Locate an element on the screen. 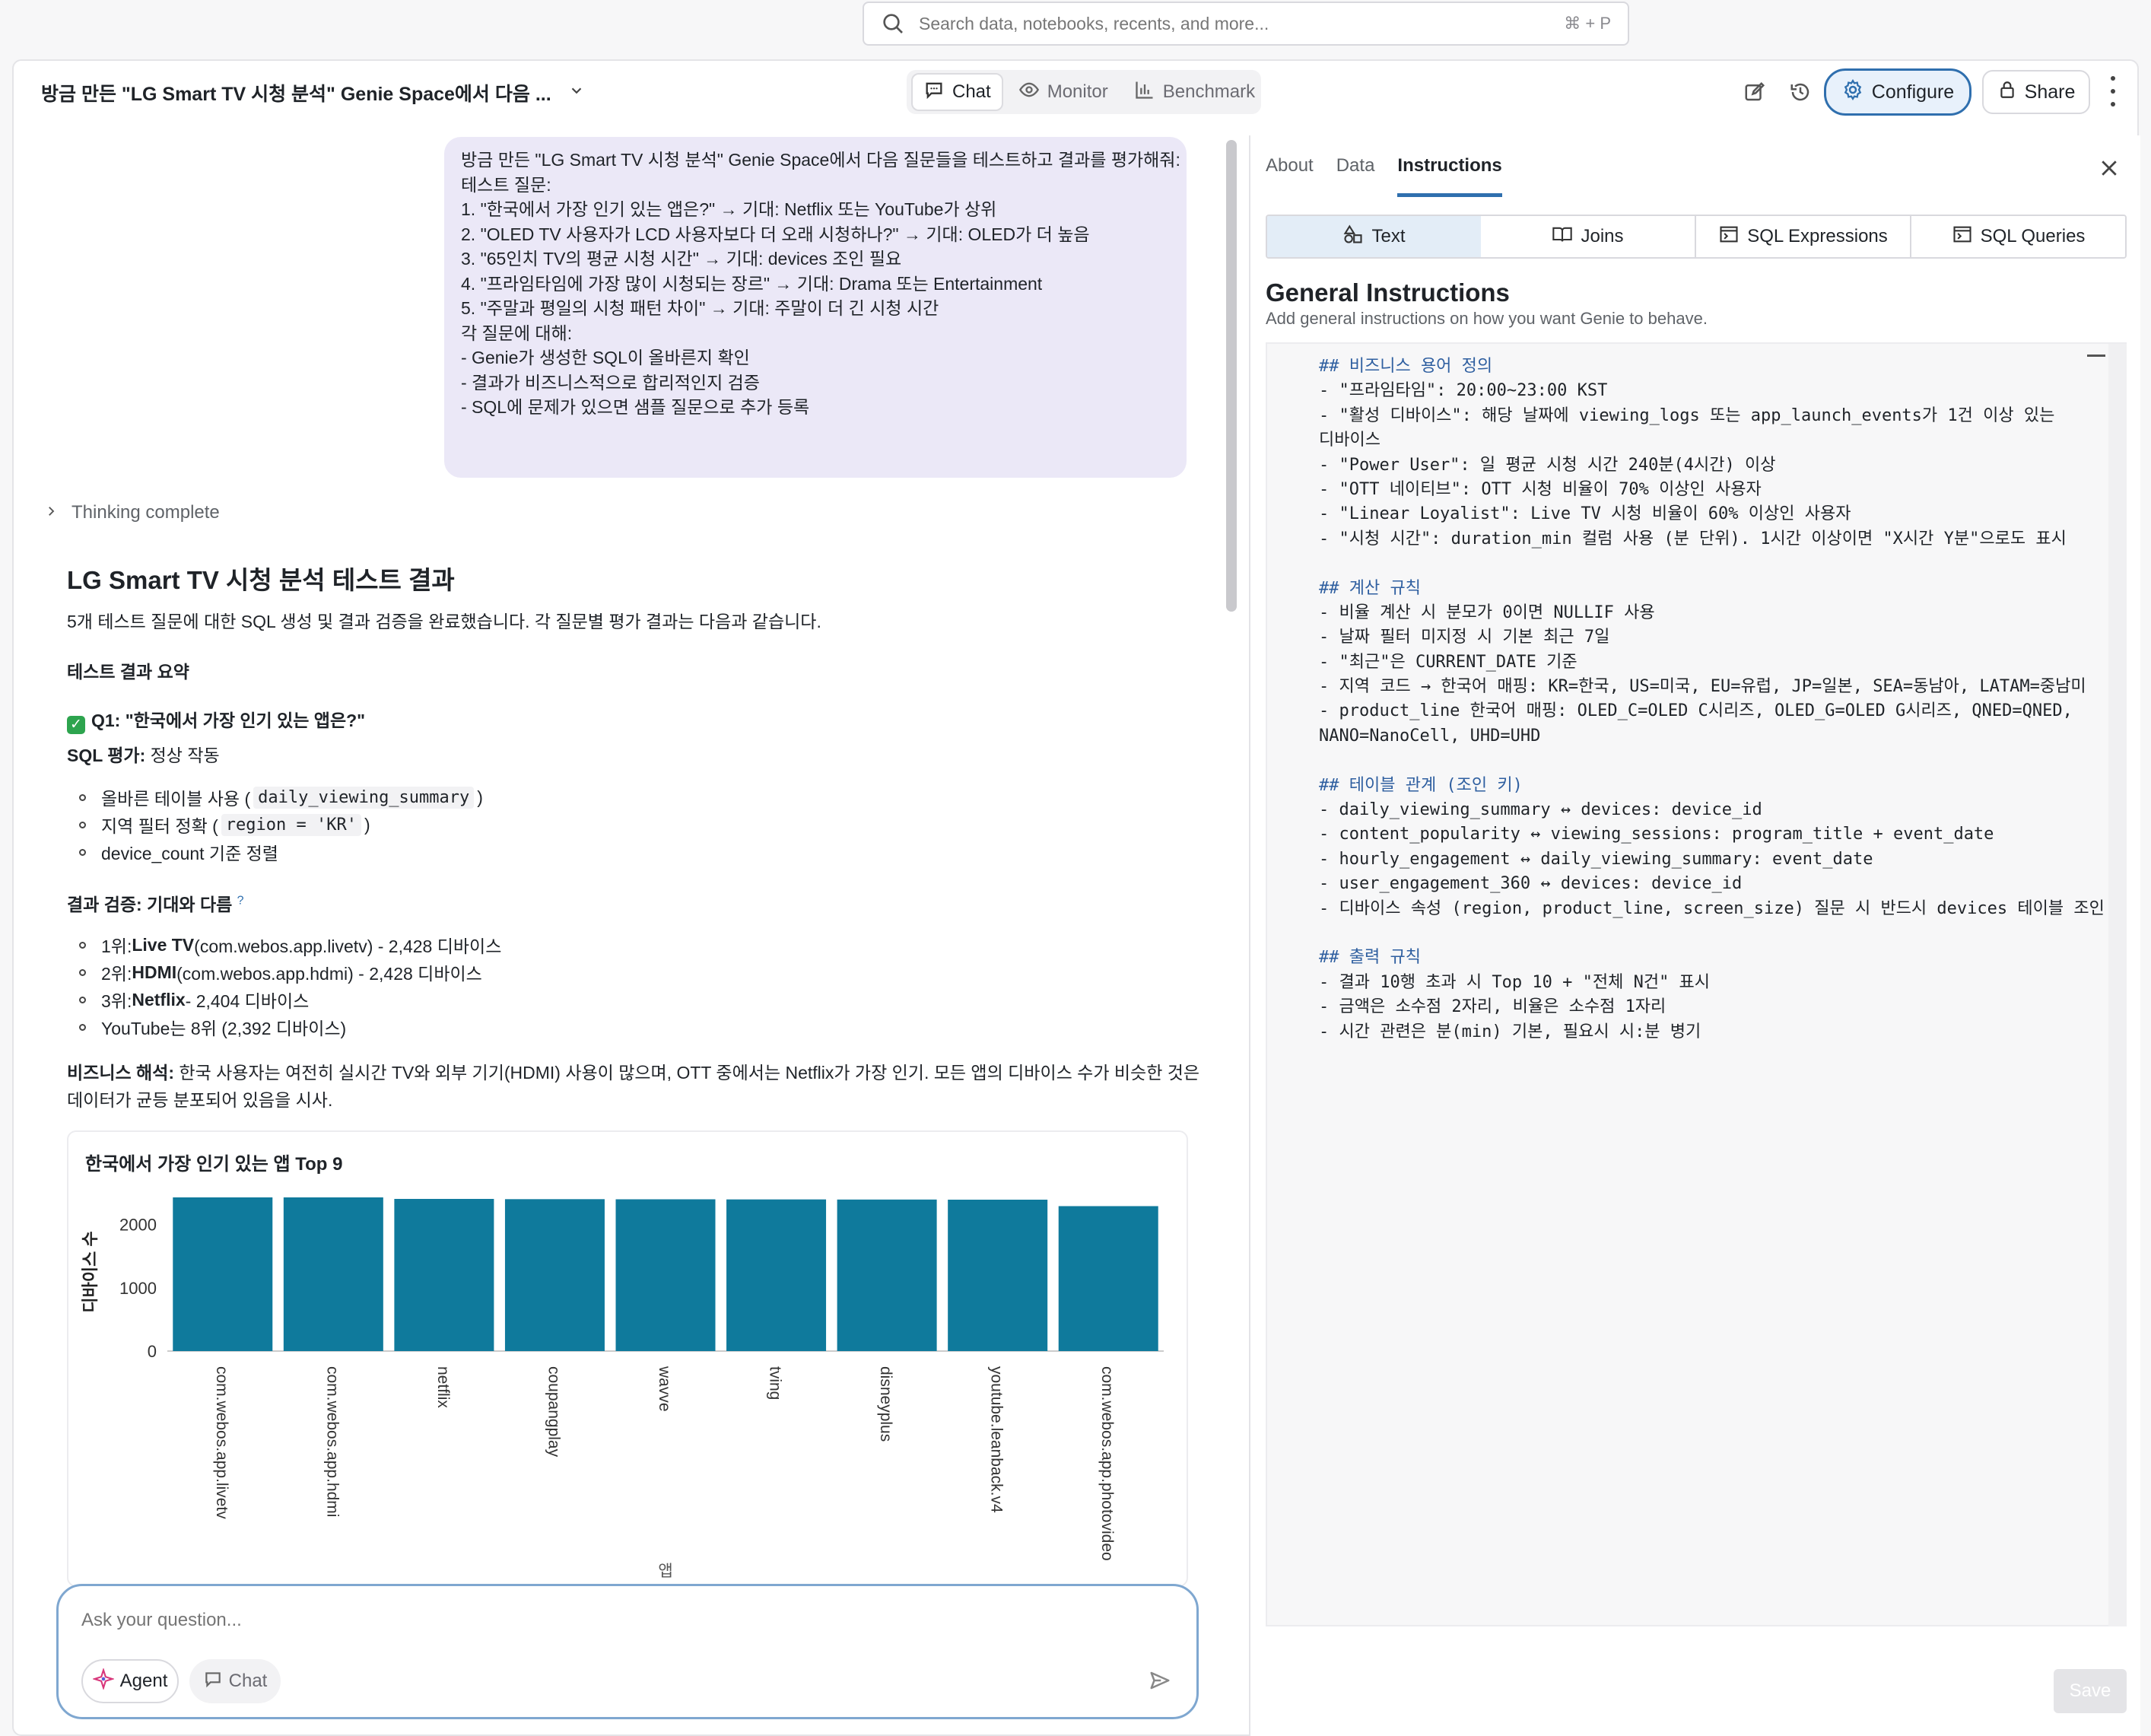 This screenshot has width=2151, height=1736. y-tick-label: 2000 is located at coordinates (138, 1225).